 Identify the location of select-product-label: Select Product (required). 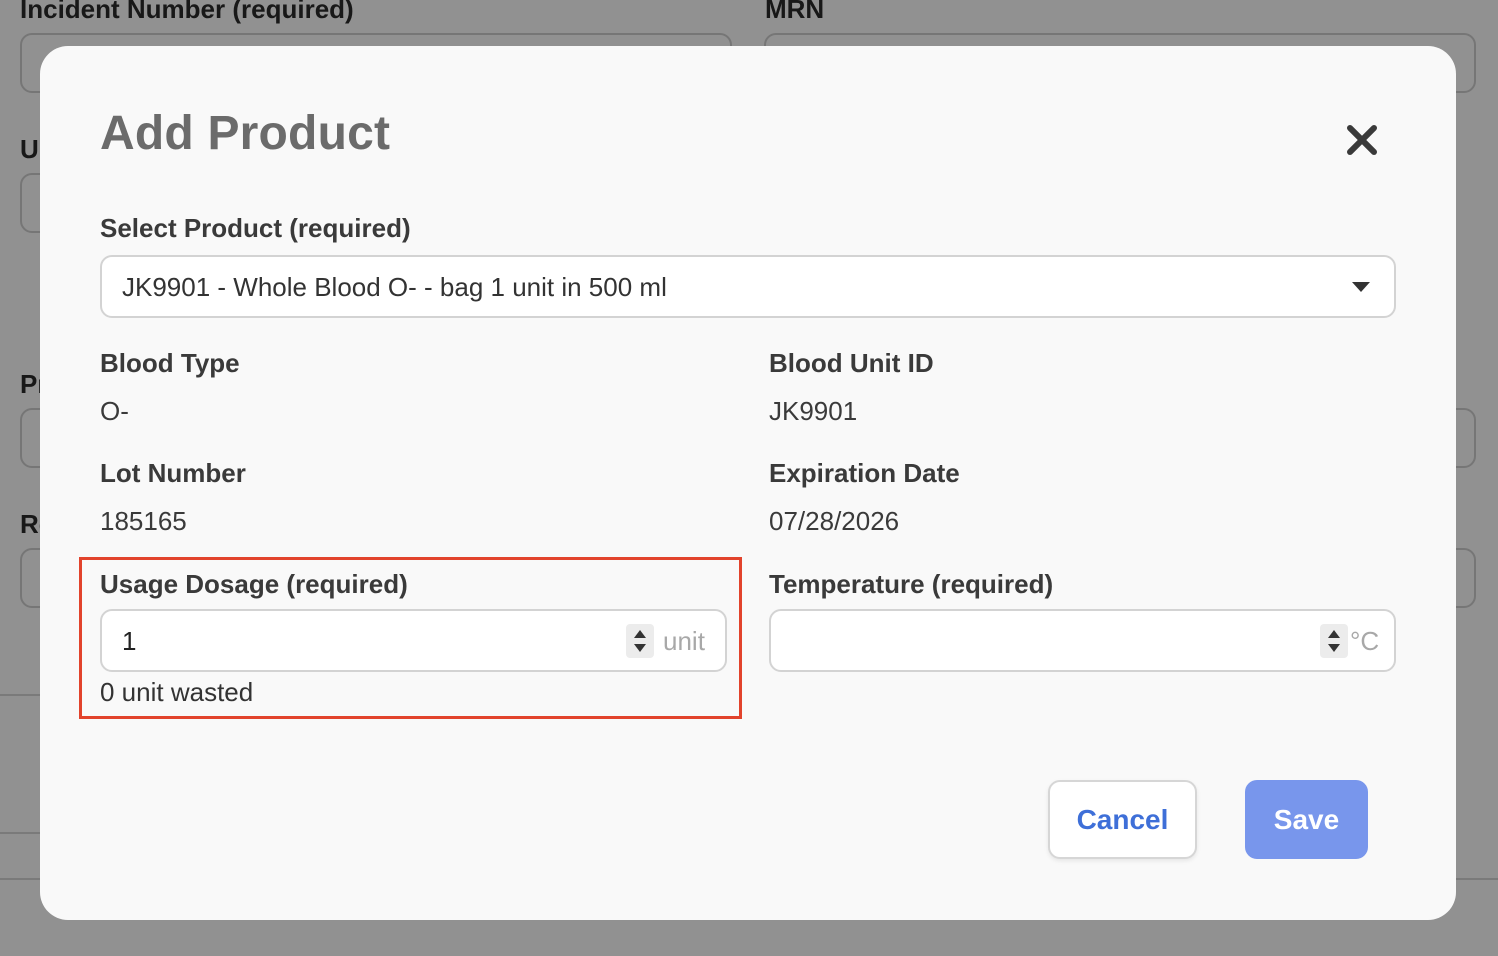
(255, 228).